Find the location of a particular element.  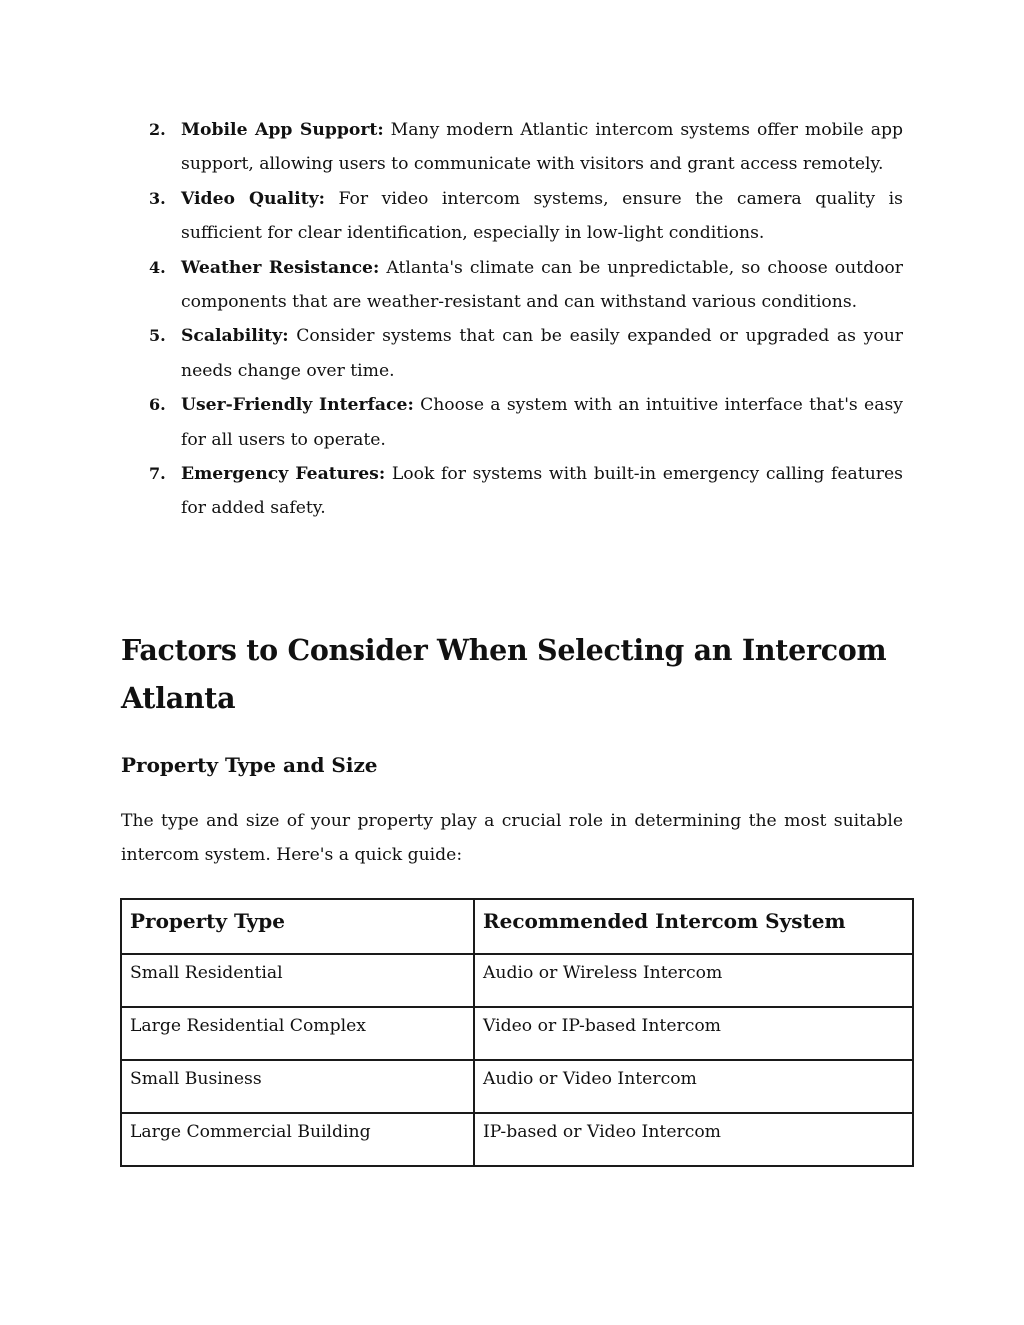

list-term: Scalability: is located at coordinates (235, 336).